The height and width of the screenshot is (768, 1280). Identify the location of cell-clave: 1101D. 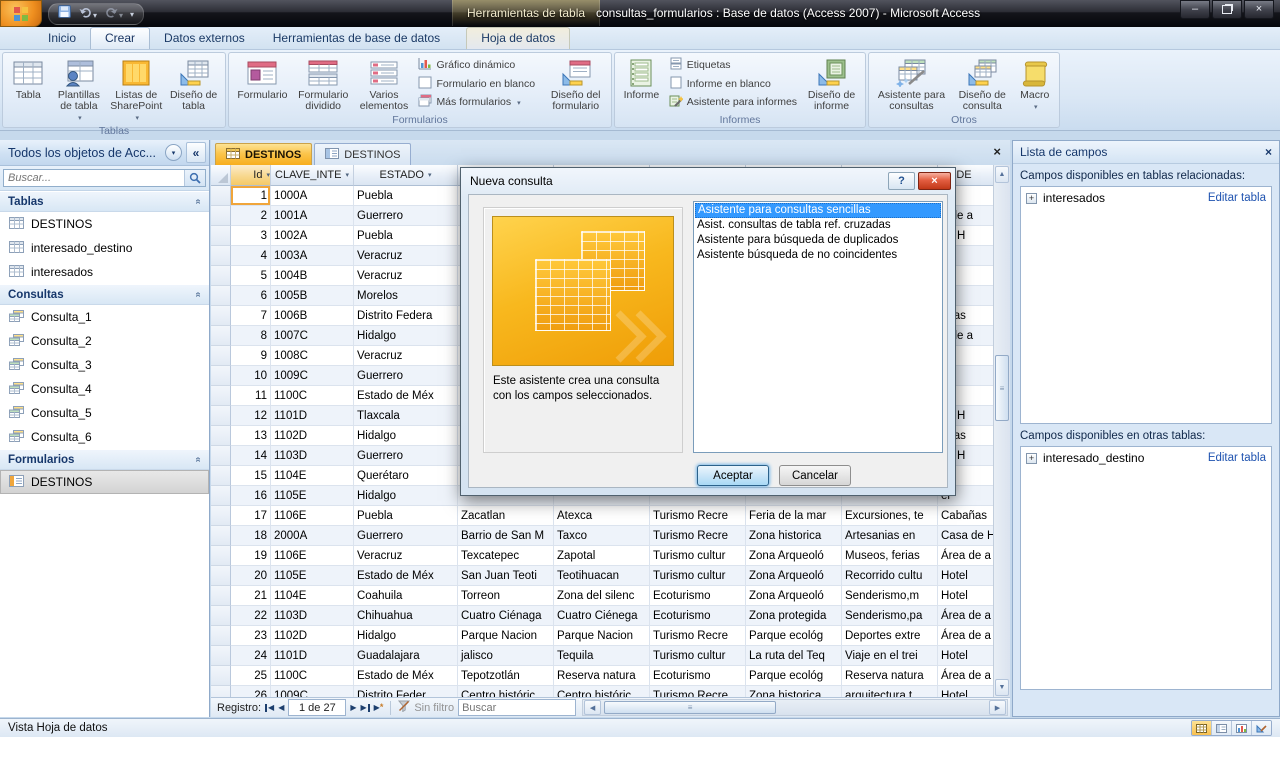
(312, 656).